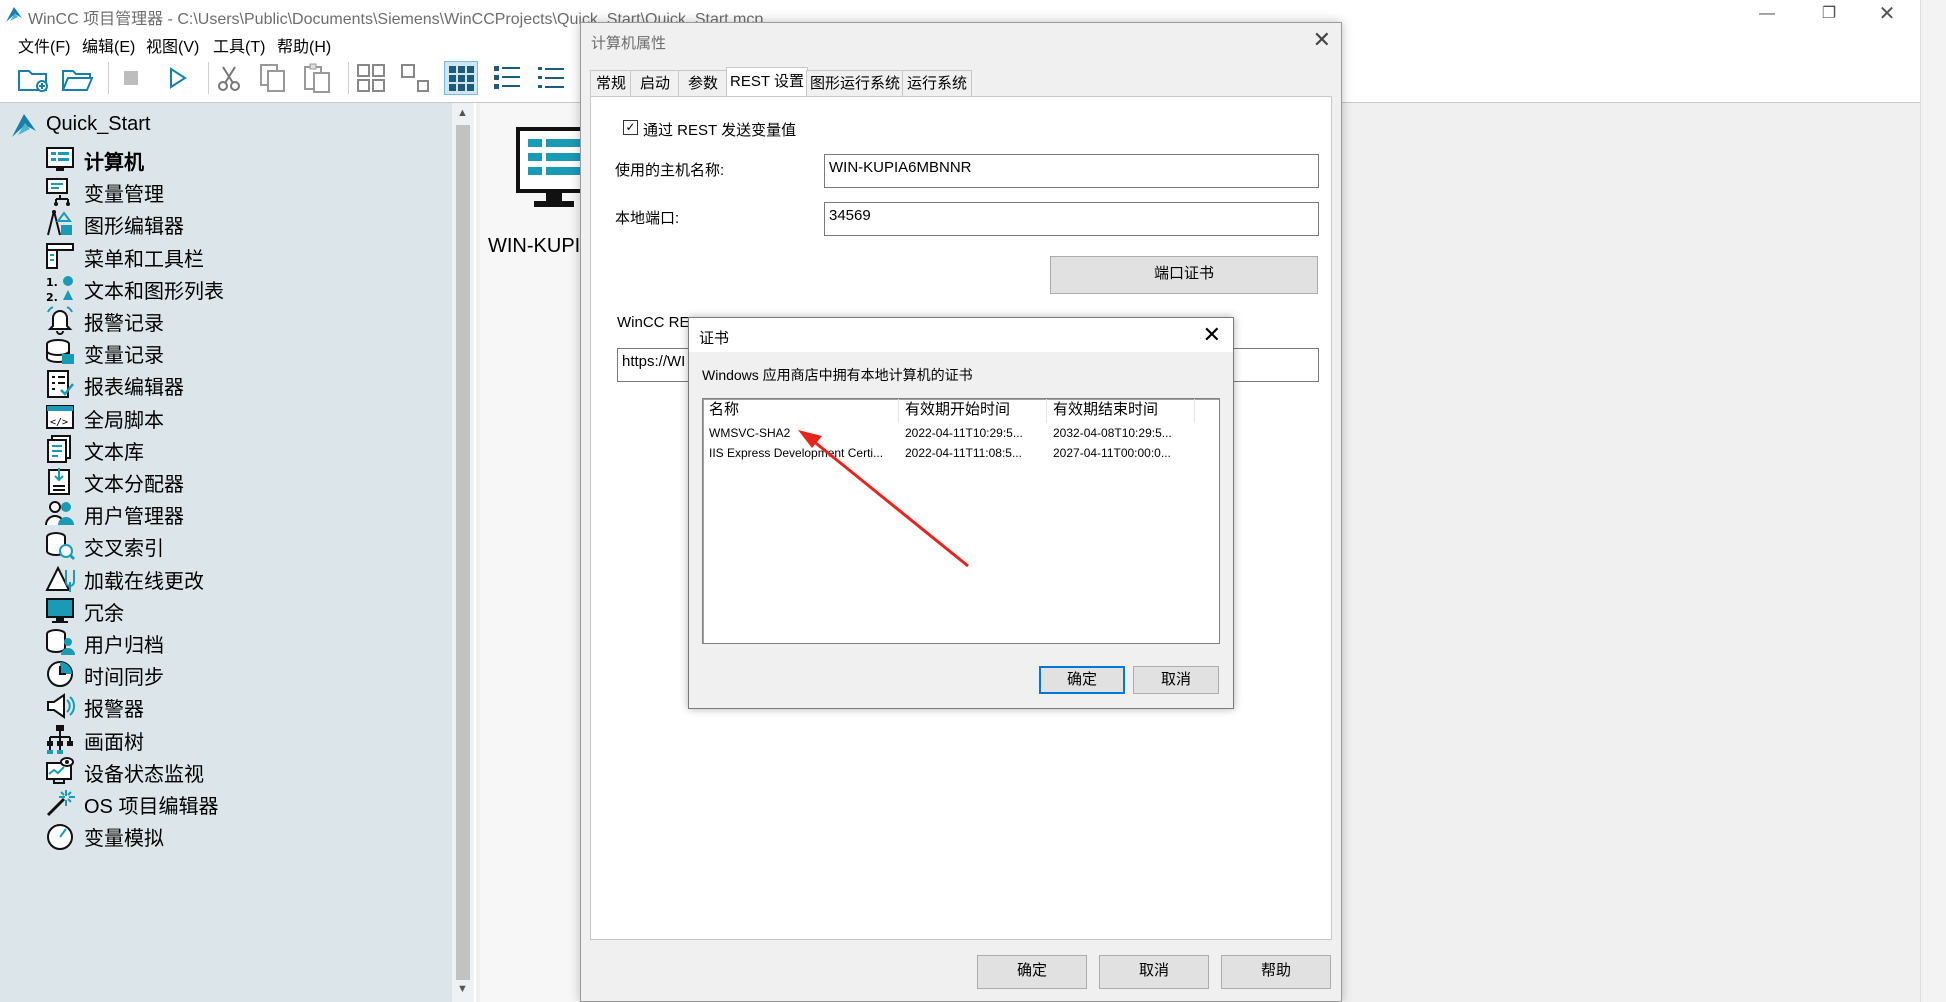  What do you see at coordinates (244, 383) in the screenshot?
I see `tree-item: 报表编辑器` at bounding box center [244, 383].